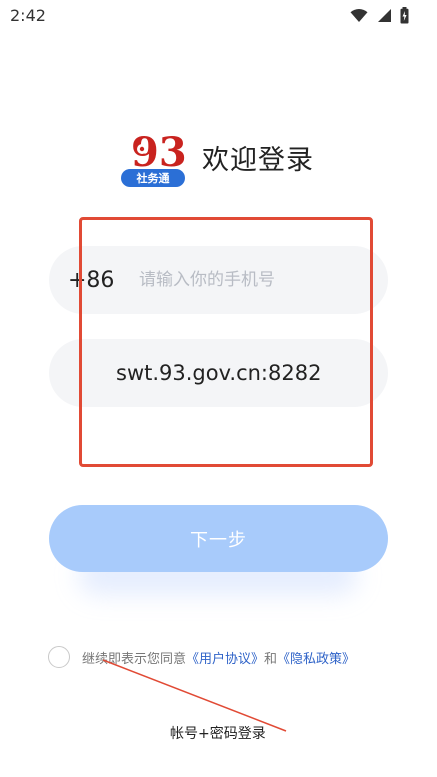 The image size is (437, 777). I want to click on status-icons, so click(379, 15).